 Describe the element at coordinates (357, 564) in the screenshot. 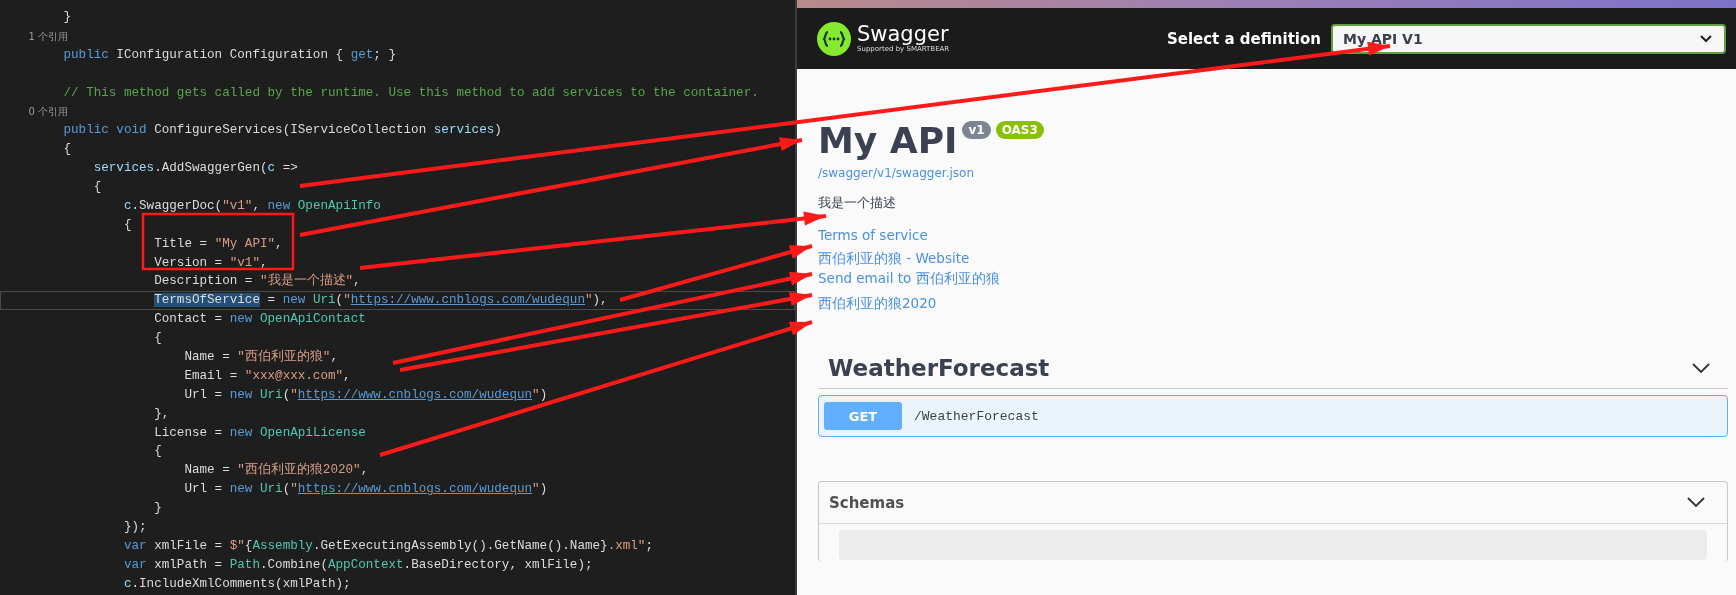

I see `code-line: var xmlPath = Path.Combine(AppContext.BaseDirectory, xmlFile);` at that location.